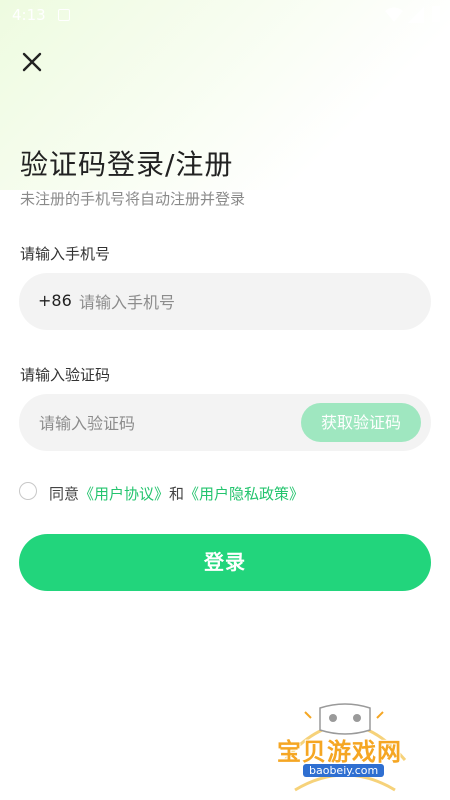 The width and height of the screenshot is (450, 800). I want to click on watermark-title: 宝贝游戏网, so click(339, 752).